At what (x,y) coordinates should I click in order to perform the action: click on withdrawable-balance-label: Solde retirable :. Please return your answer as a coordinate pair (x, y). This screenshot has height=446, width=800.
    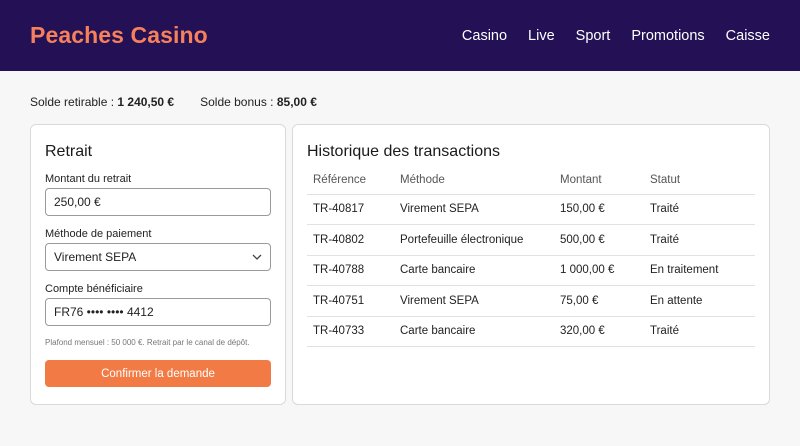
    Looking at the image, I should click on (72, 102).